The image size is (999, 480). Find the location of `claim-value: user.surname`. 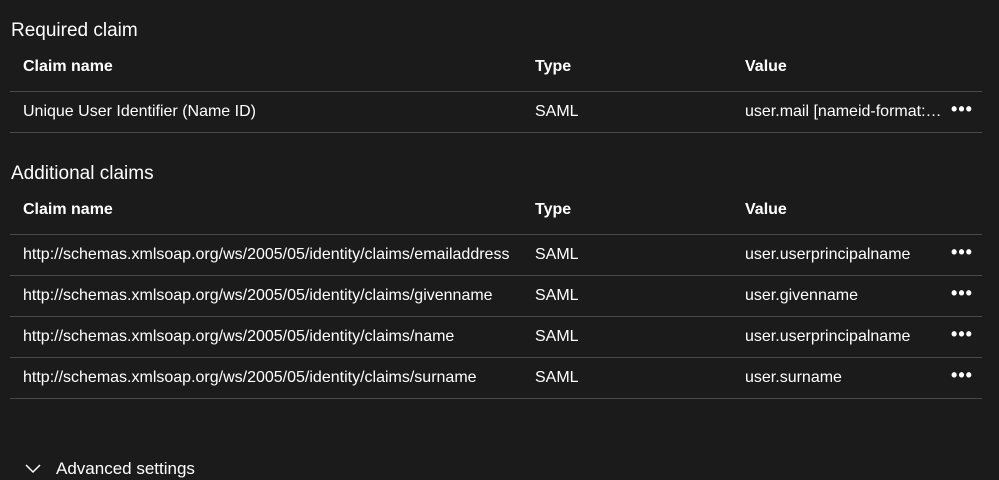

claim-value: user.surname is located at coordinates (793, 377).